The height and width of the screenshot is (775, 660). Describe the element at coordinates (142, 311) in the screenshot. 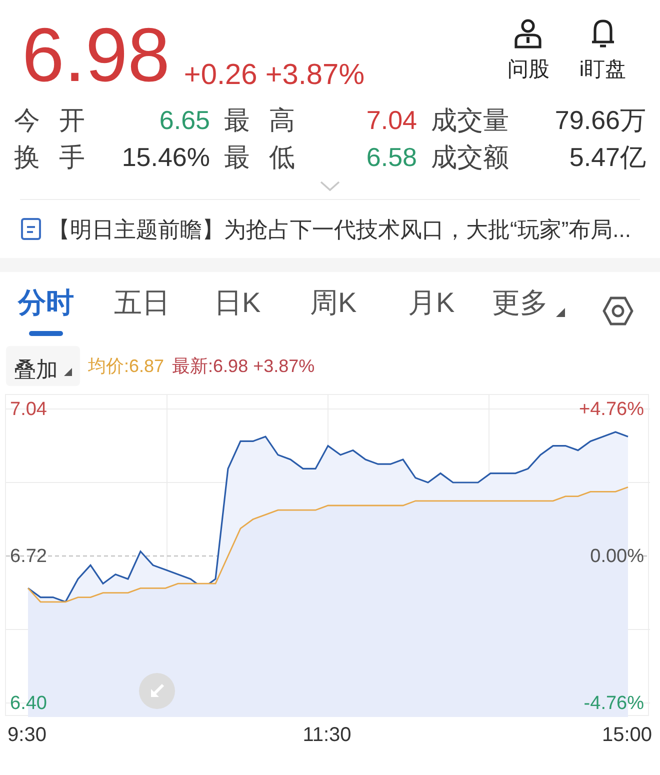

I see `tab: 五日` at that location.